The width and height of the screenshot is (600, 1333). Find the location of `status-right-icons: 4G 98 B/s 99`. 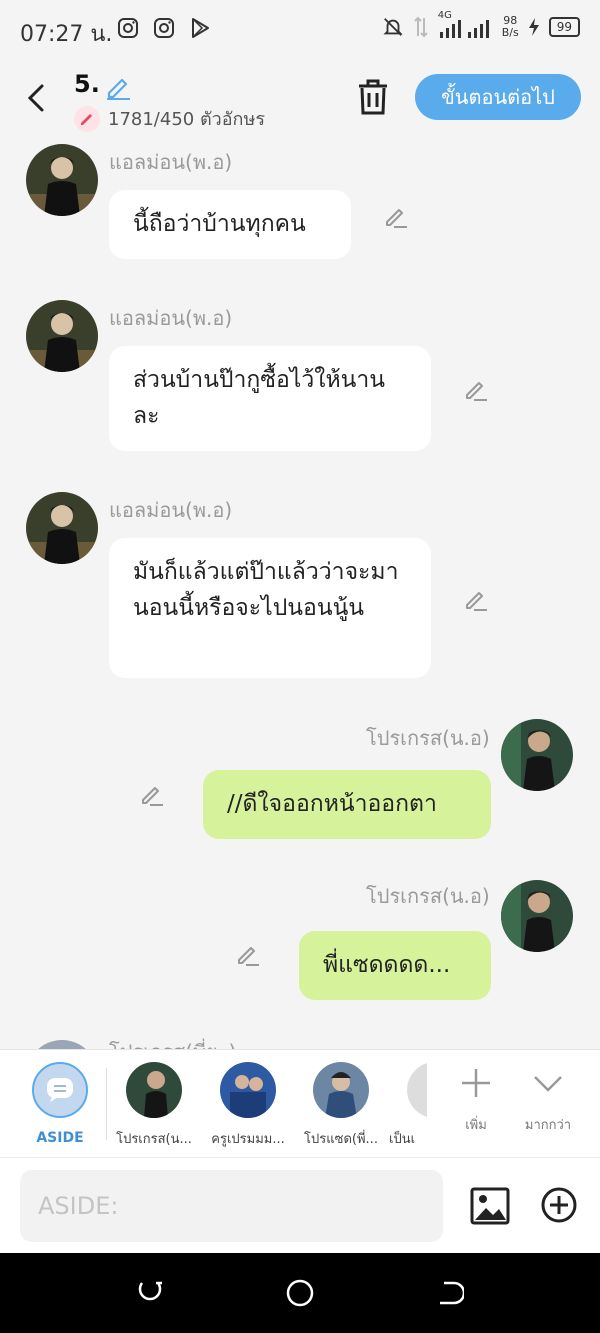

status-right-icons: 4G 98 B/s 99 is located at coordinates (481, 25).